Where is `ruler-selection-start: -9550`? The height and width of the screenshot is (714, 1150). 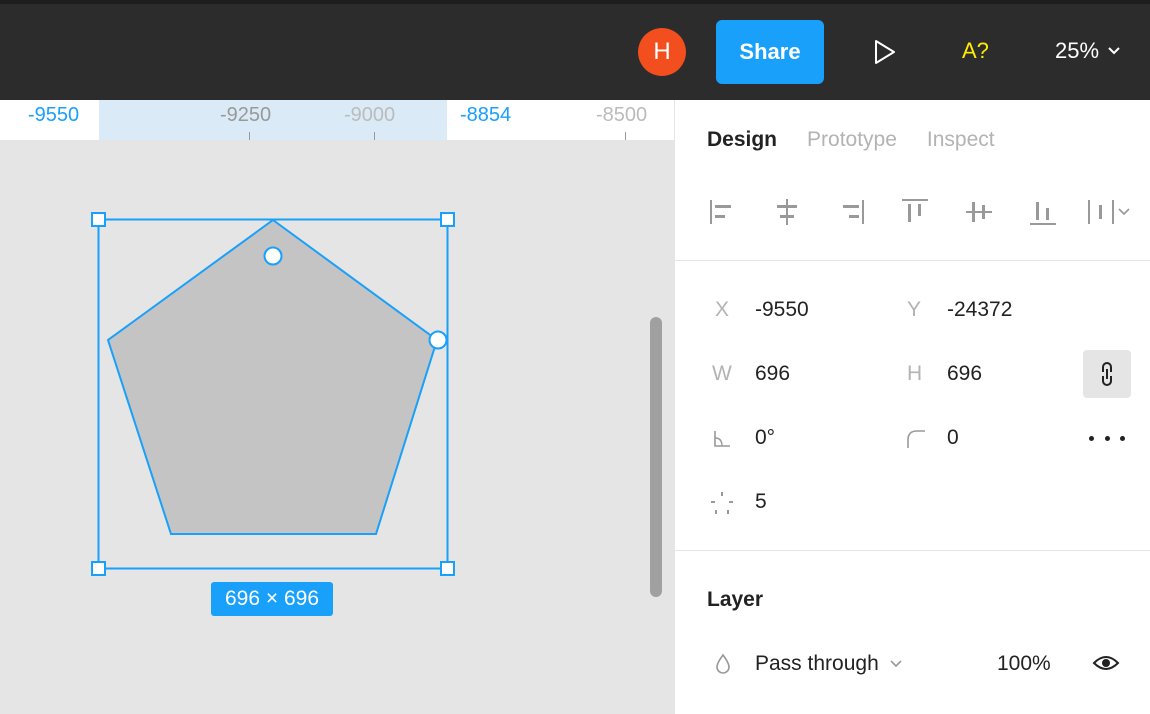 ruler-selection-start: -9550 is located at coordinates (54, 115).